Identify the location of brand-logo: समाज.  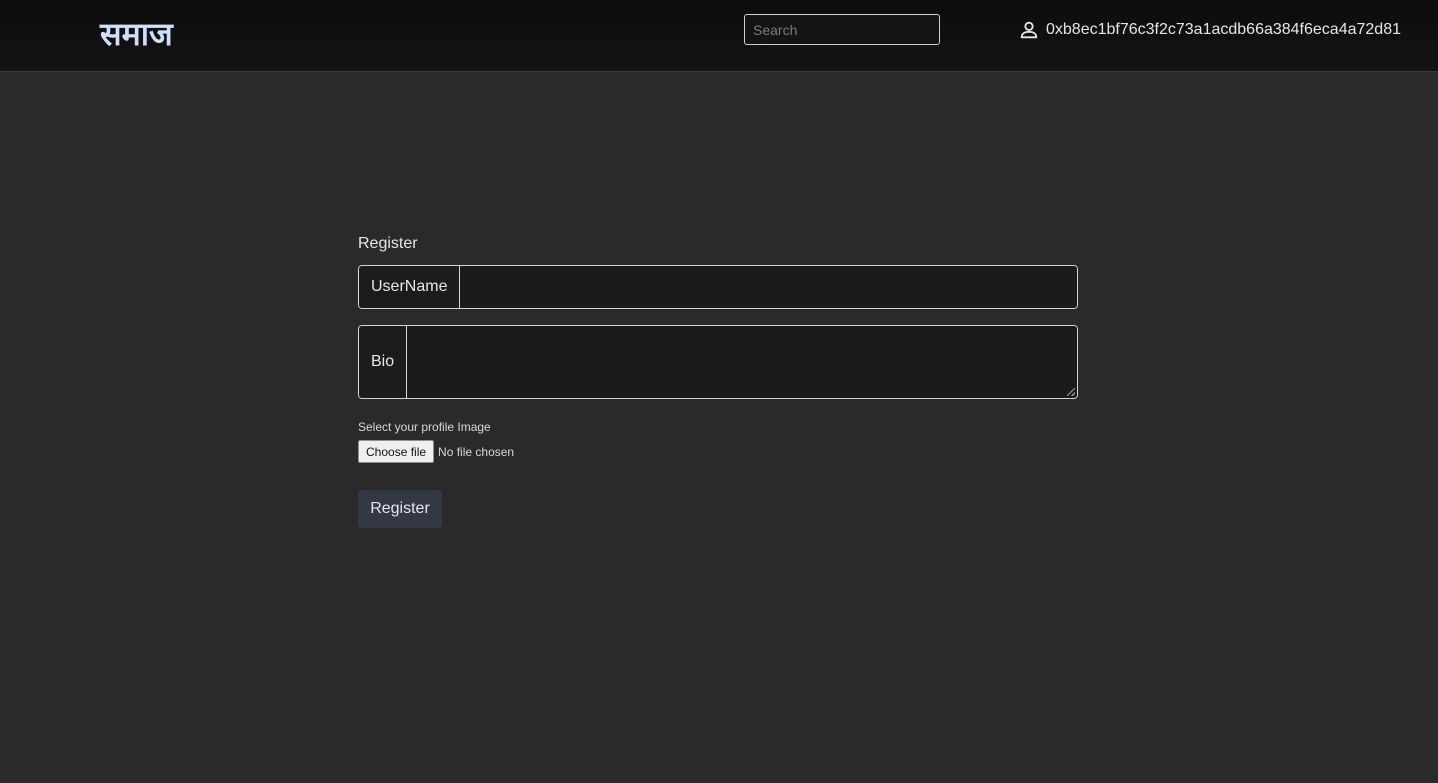
(136, 34).